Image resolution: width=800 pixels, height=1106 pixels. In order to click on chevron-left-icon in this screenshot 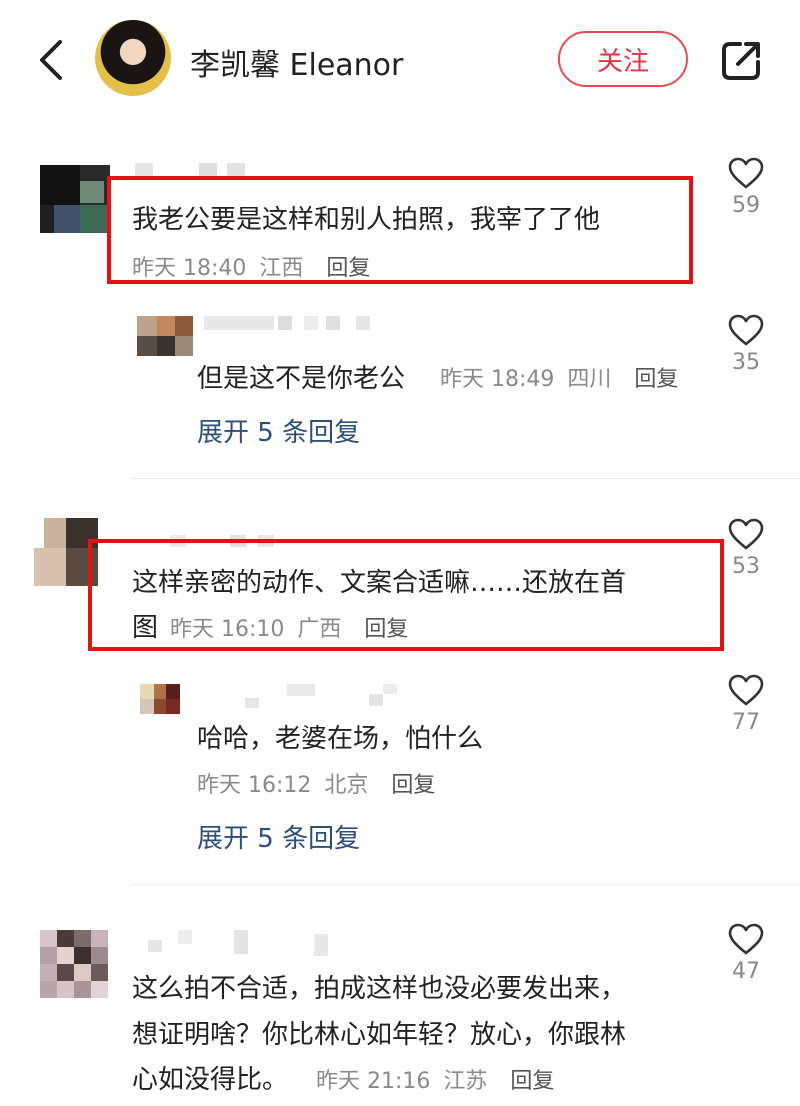, I will do `click(51, 60)`.